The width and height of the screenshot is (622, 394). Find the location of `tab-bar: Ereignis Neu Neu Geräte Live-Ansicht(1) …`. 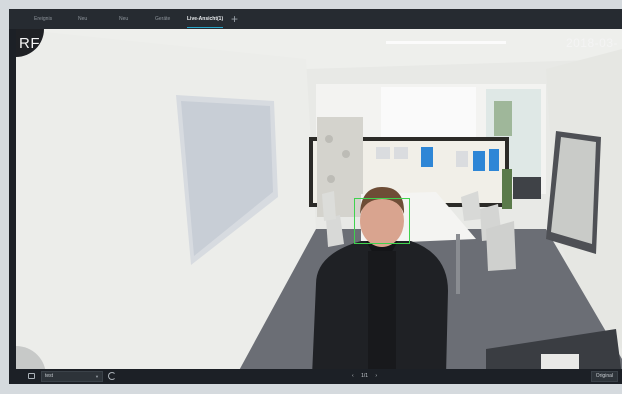

tab-bar: Ereignis Neu Neu Geräte Live-Ansicht(1) … is located at coordinates (315, 19).